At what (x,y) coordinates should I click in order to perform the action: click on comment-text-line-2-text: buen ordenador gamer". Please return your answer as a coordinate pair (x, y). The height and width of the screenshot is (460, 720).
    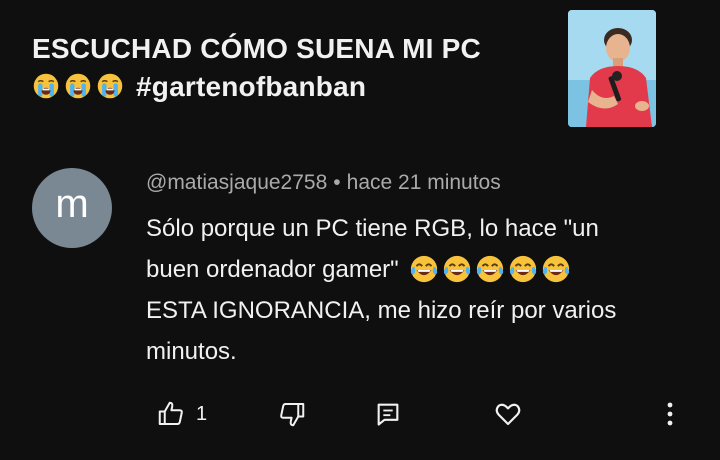
    Looking at the image, I should click on (272, 269).